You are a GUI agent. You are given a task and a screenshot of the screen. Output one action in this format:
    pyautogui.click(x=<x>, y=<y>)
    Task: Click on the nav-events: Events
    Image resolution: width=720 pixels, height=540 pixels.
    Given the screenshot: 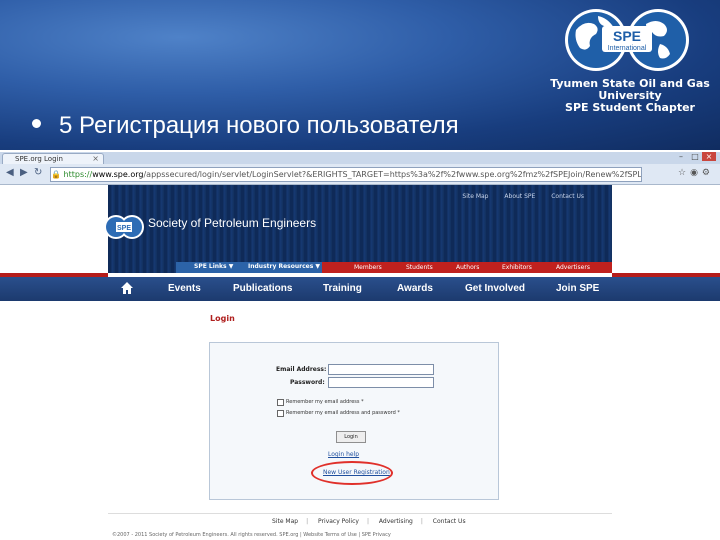 What is the action you would take?
    pyautogui.click(x=184, y=288)
    